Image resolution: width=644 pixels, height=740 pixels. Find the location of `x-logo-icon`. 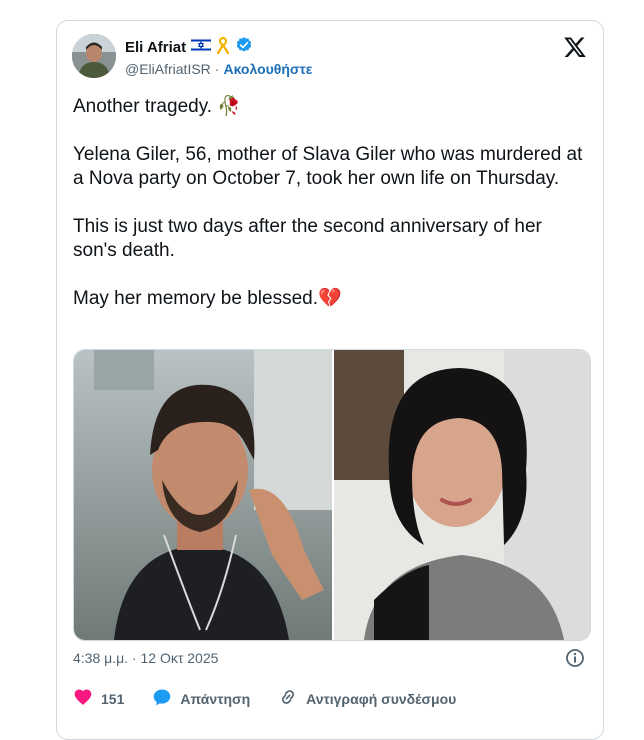

x-logo-icon is located at coordinates (575, 47).